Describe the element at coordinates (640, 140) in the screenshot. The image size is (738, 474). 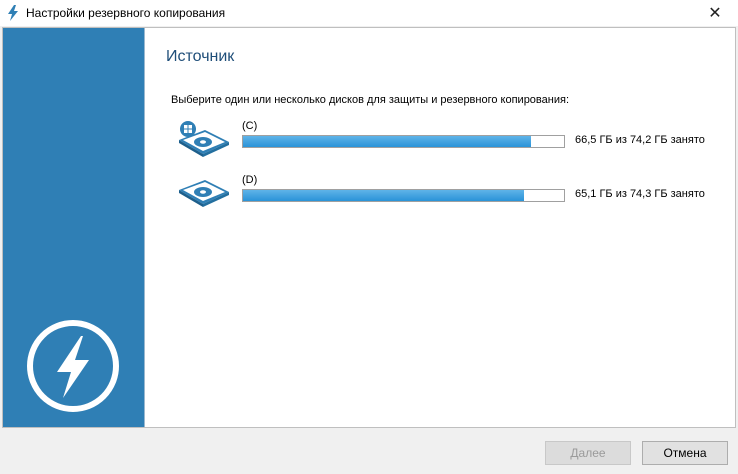
I see `disk-usage-text: 66,5 ГБ из 74,2 ГБ занято` at that location.